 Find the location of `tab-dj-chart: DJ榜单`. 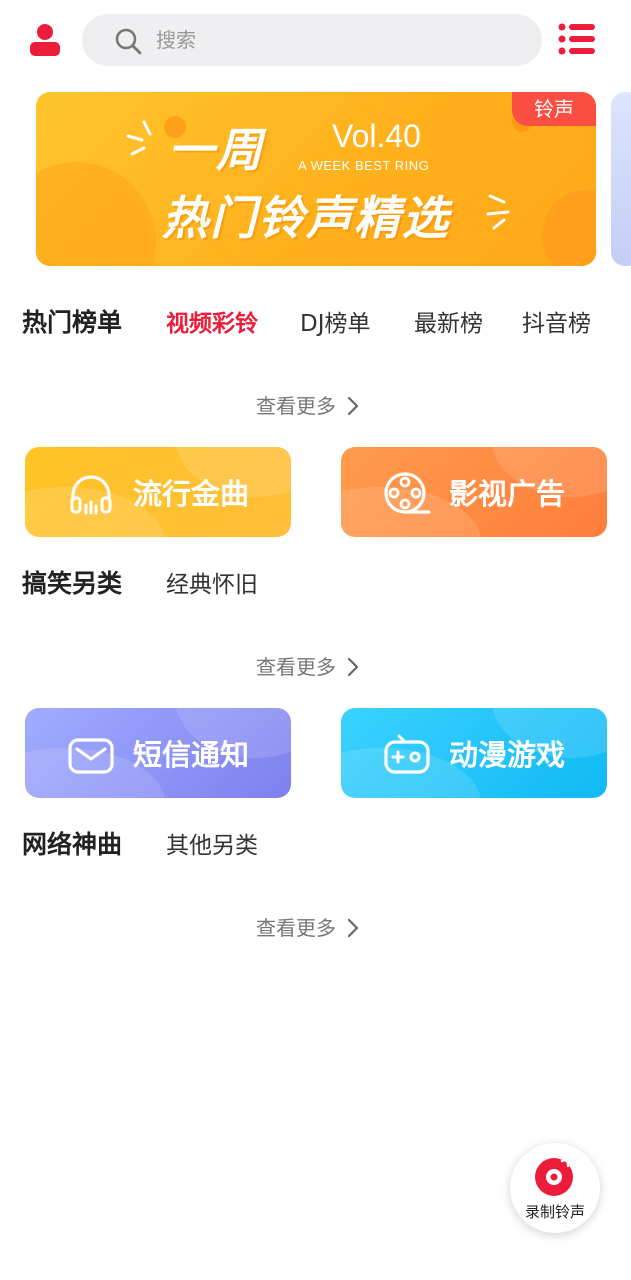

tab-dj-chart: DJ榜单 is located at coordinates (335, 324).